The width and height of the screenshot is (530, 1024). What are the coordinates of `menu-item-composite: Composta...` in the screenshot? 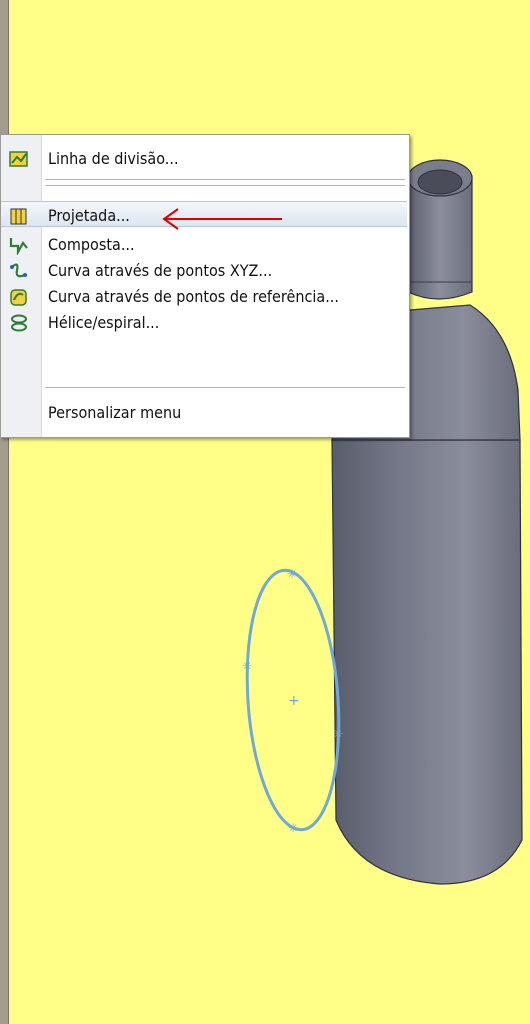 It's located at (204, 244).